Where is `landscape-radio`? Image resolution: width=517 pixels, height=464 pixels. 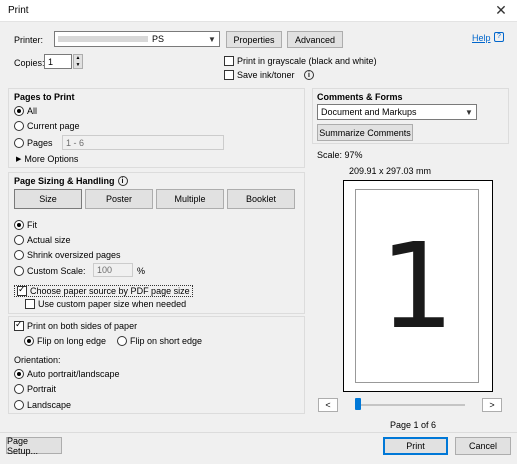
landscape-radio is located at coordinates (19, 405).